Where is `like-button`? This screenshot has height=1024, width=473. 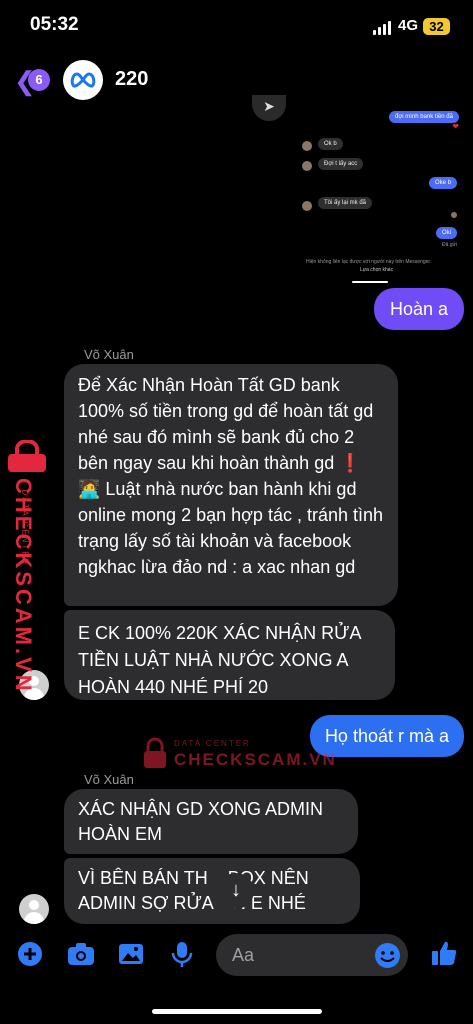 like-button is located at coordinates (444, 953).